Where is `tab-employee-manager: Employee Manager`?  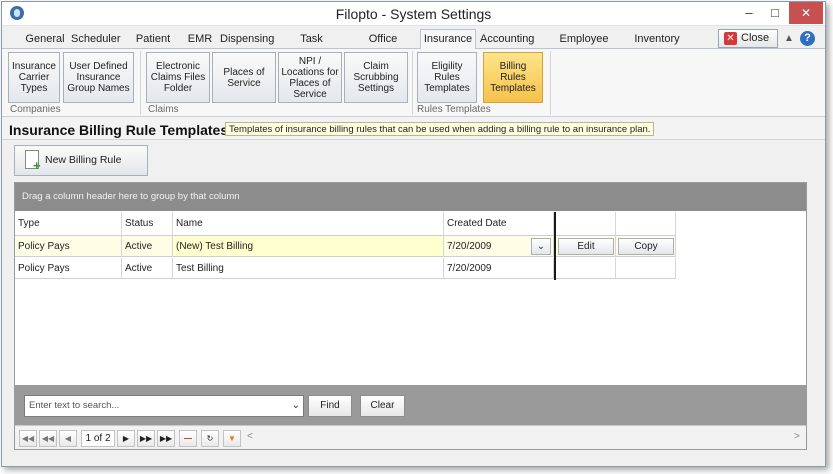 tab-employee-manager: Employee Manager is located at coordinates (584, 46).